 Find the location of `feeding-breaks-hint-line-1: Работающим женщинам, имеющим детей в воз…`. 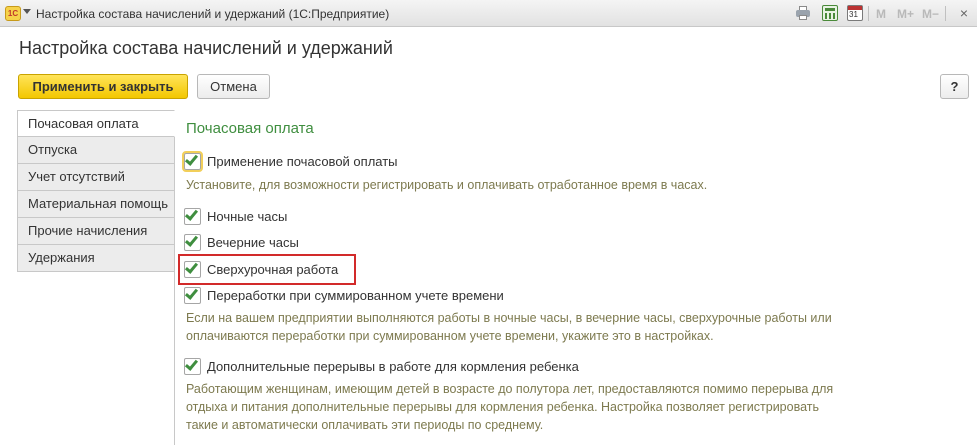

feeding-breaks-hint-line-1: Работающим женщинам, имеющим детей в воз… is located at coordinates (510, 389).